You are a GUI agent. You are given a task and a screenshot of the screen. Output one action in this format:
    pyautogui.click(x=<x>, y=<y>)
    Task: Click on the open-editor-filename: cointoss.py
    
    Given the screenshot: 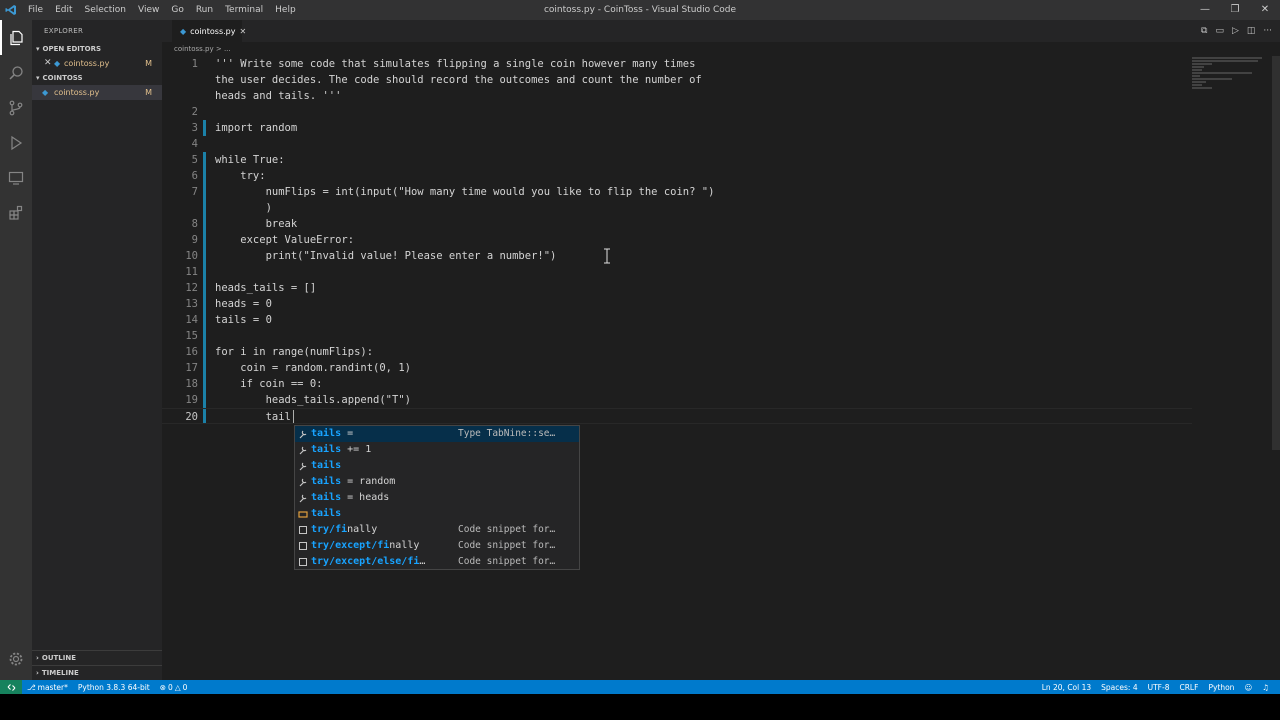 What is the action you would take?
    pyautogui.click(x=87, y=63)
    